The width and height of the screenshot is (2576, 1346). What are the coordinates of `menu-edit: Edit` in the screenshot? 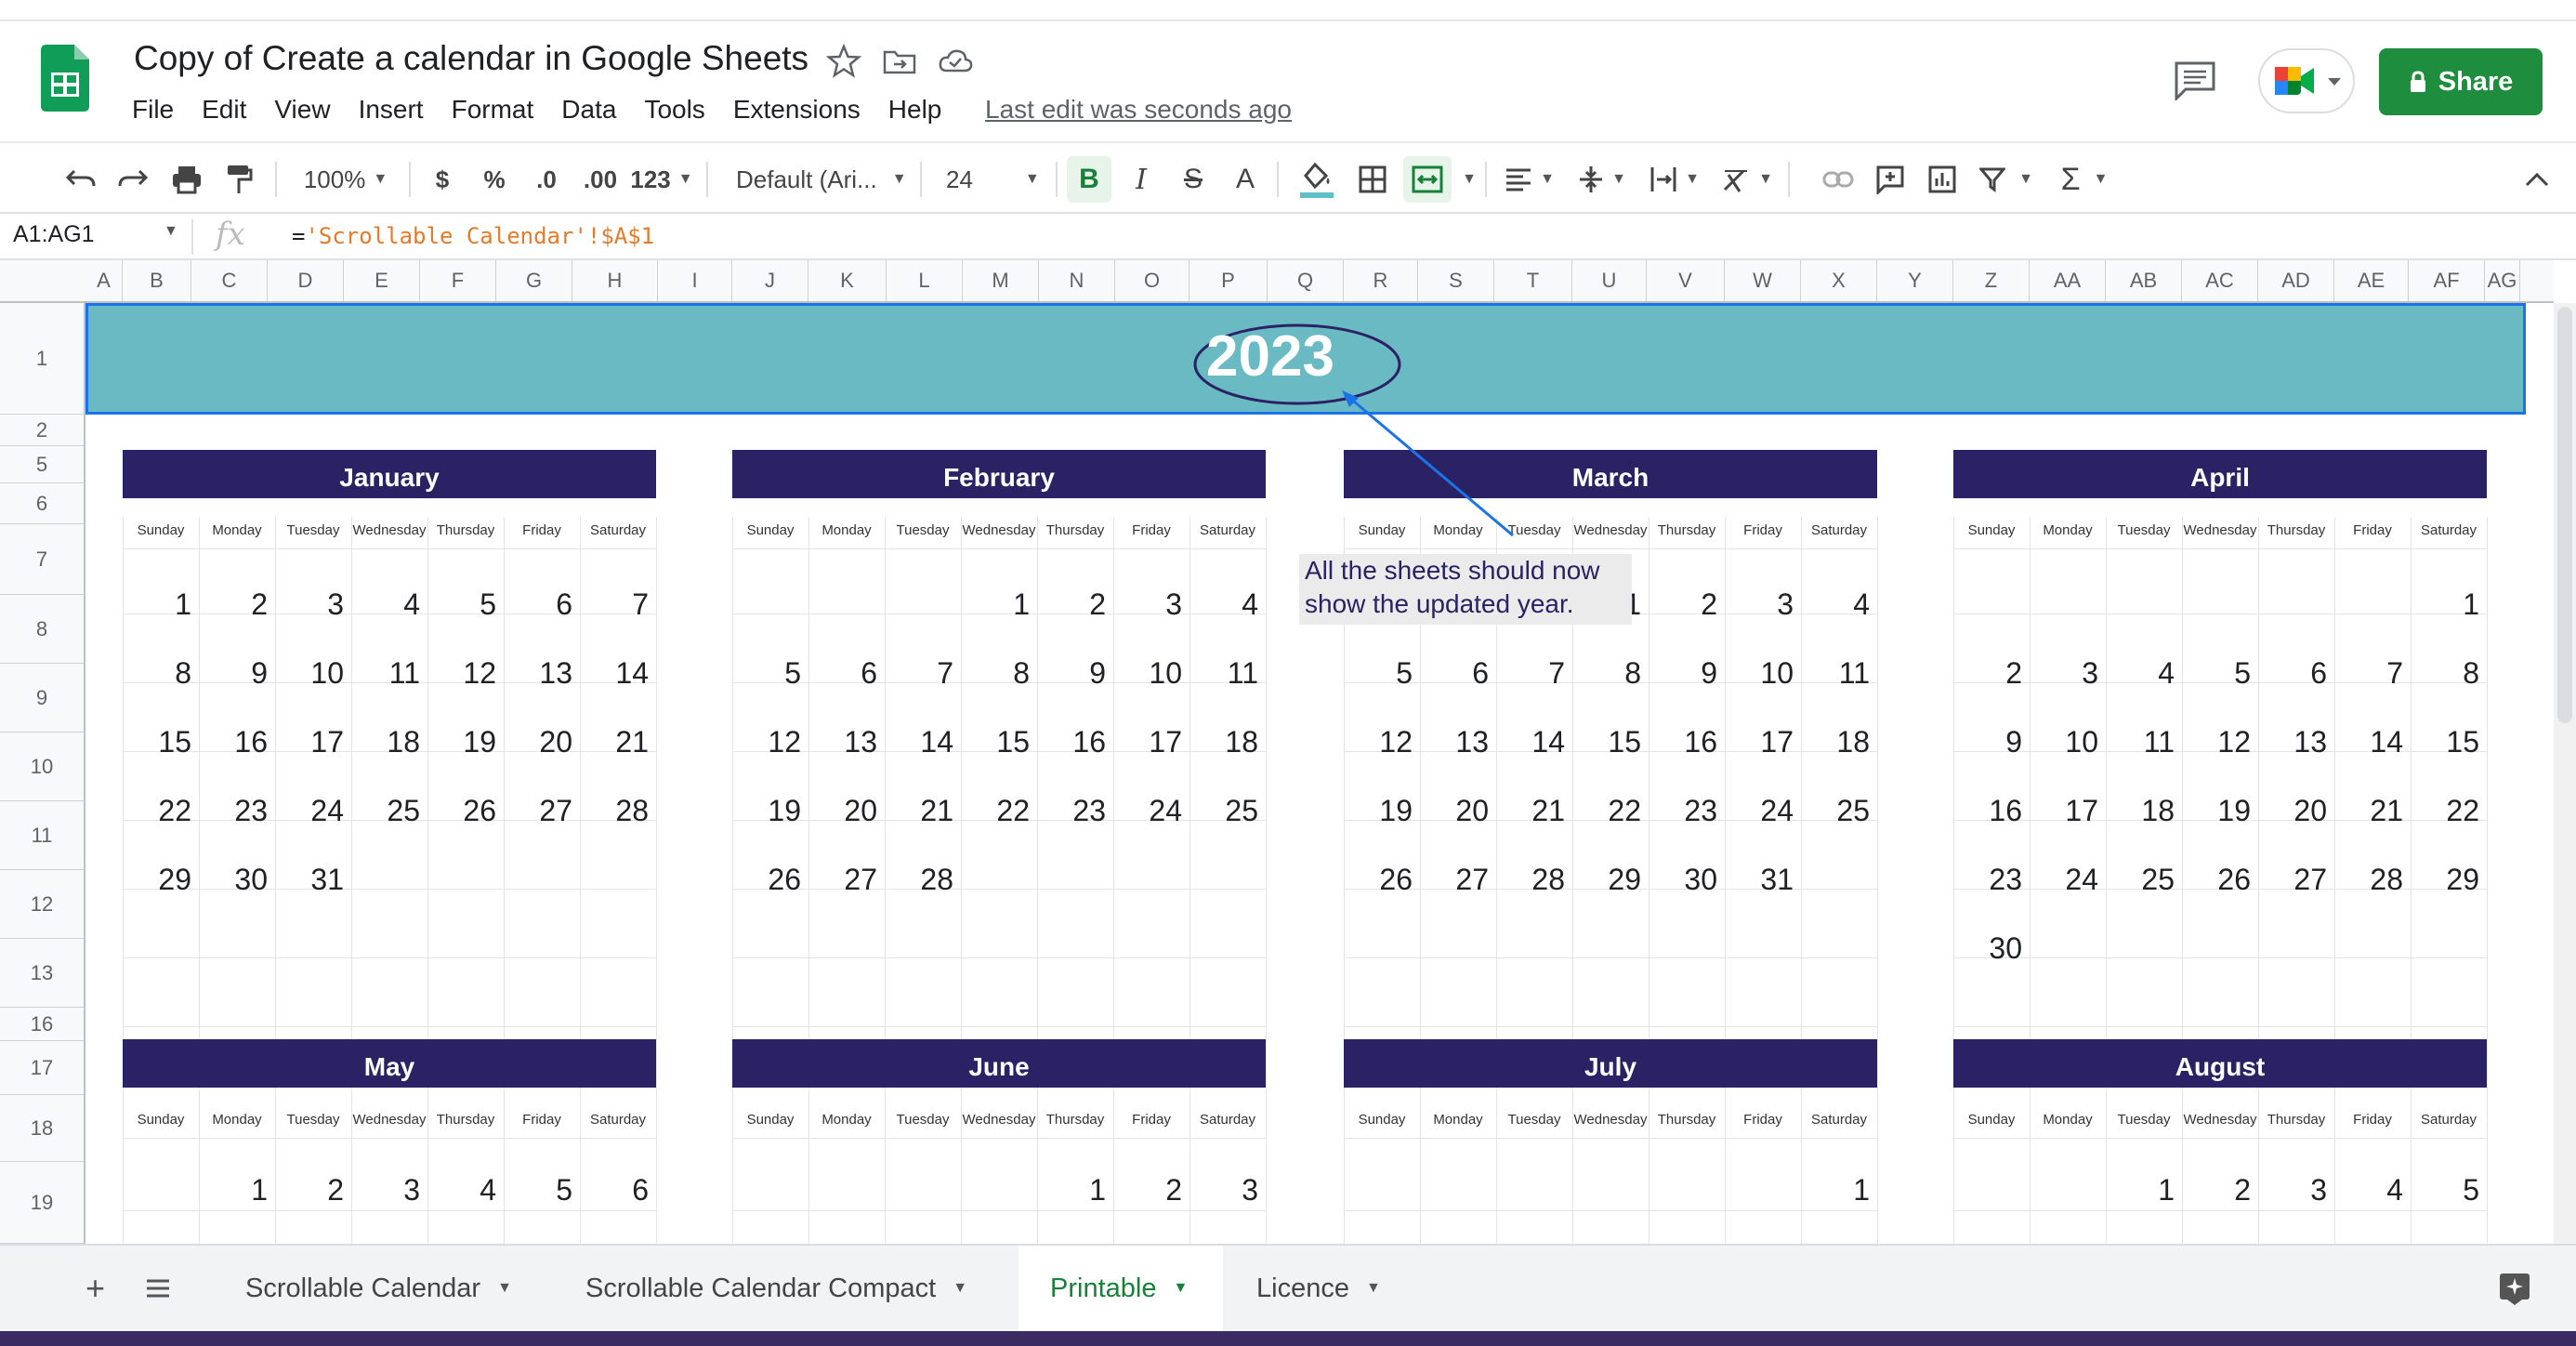 It's located at (224, 115).